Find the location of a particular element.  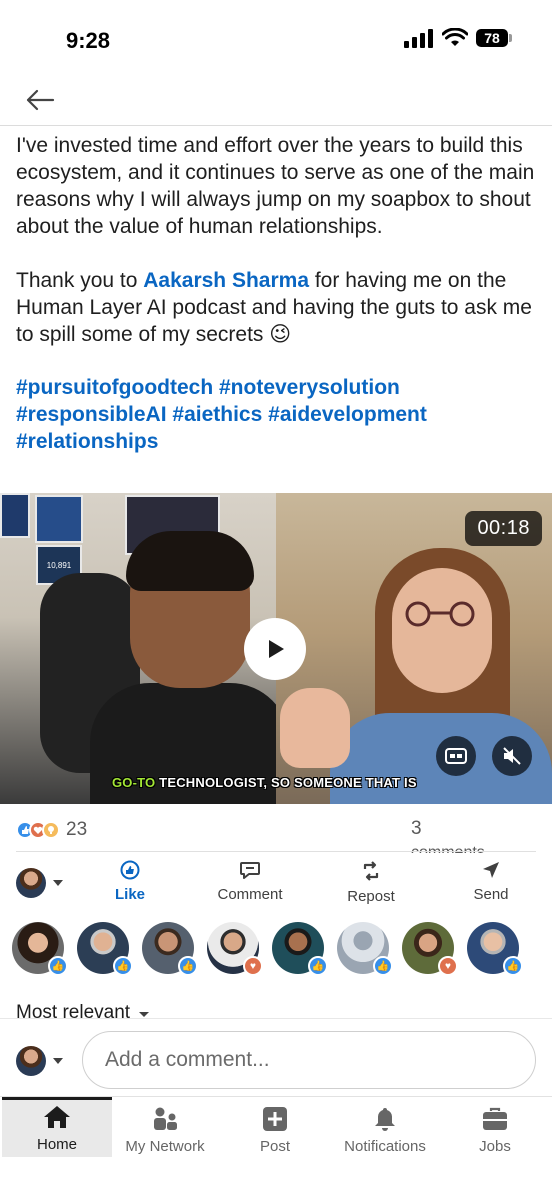

tab-post: Post is located at coordinates (275, 1128).